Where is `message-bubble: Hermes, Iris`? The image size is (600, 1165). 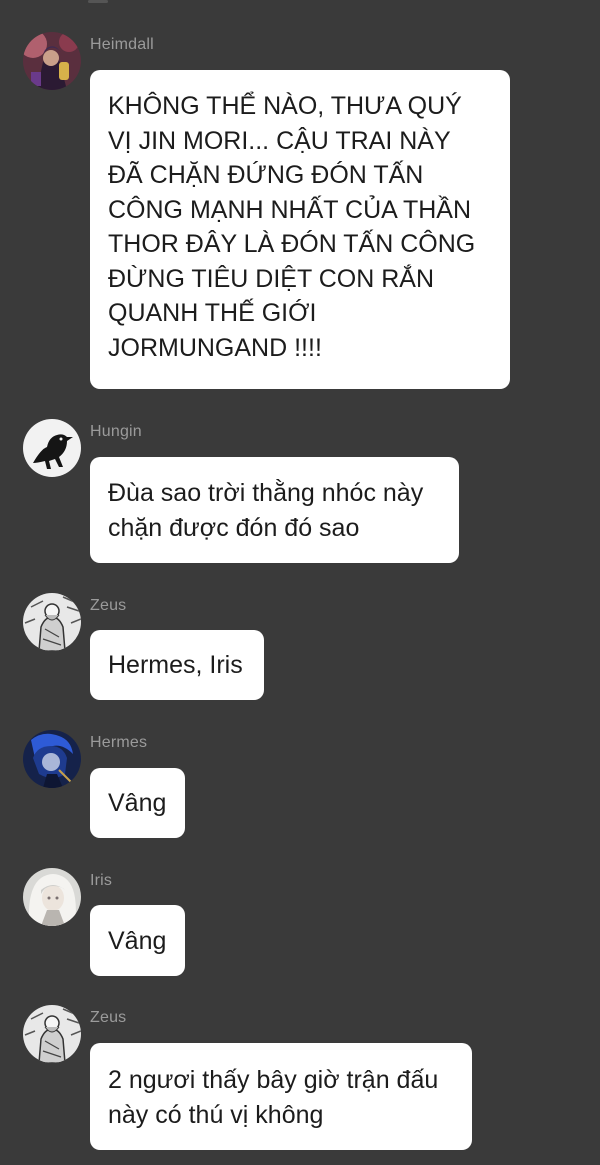 message-bubble: Hermes, Iris is located at coordinates (177, 665).